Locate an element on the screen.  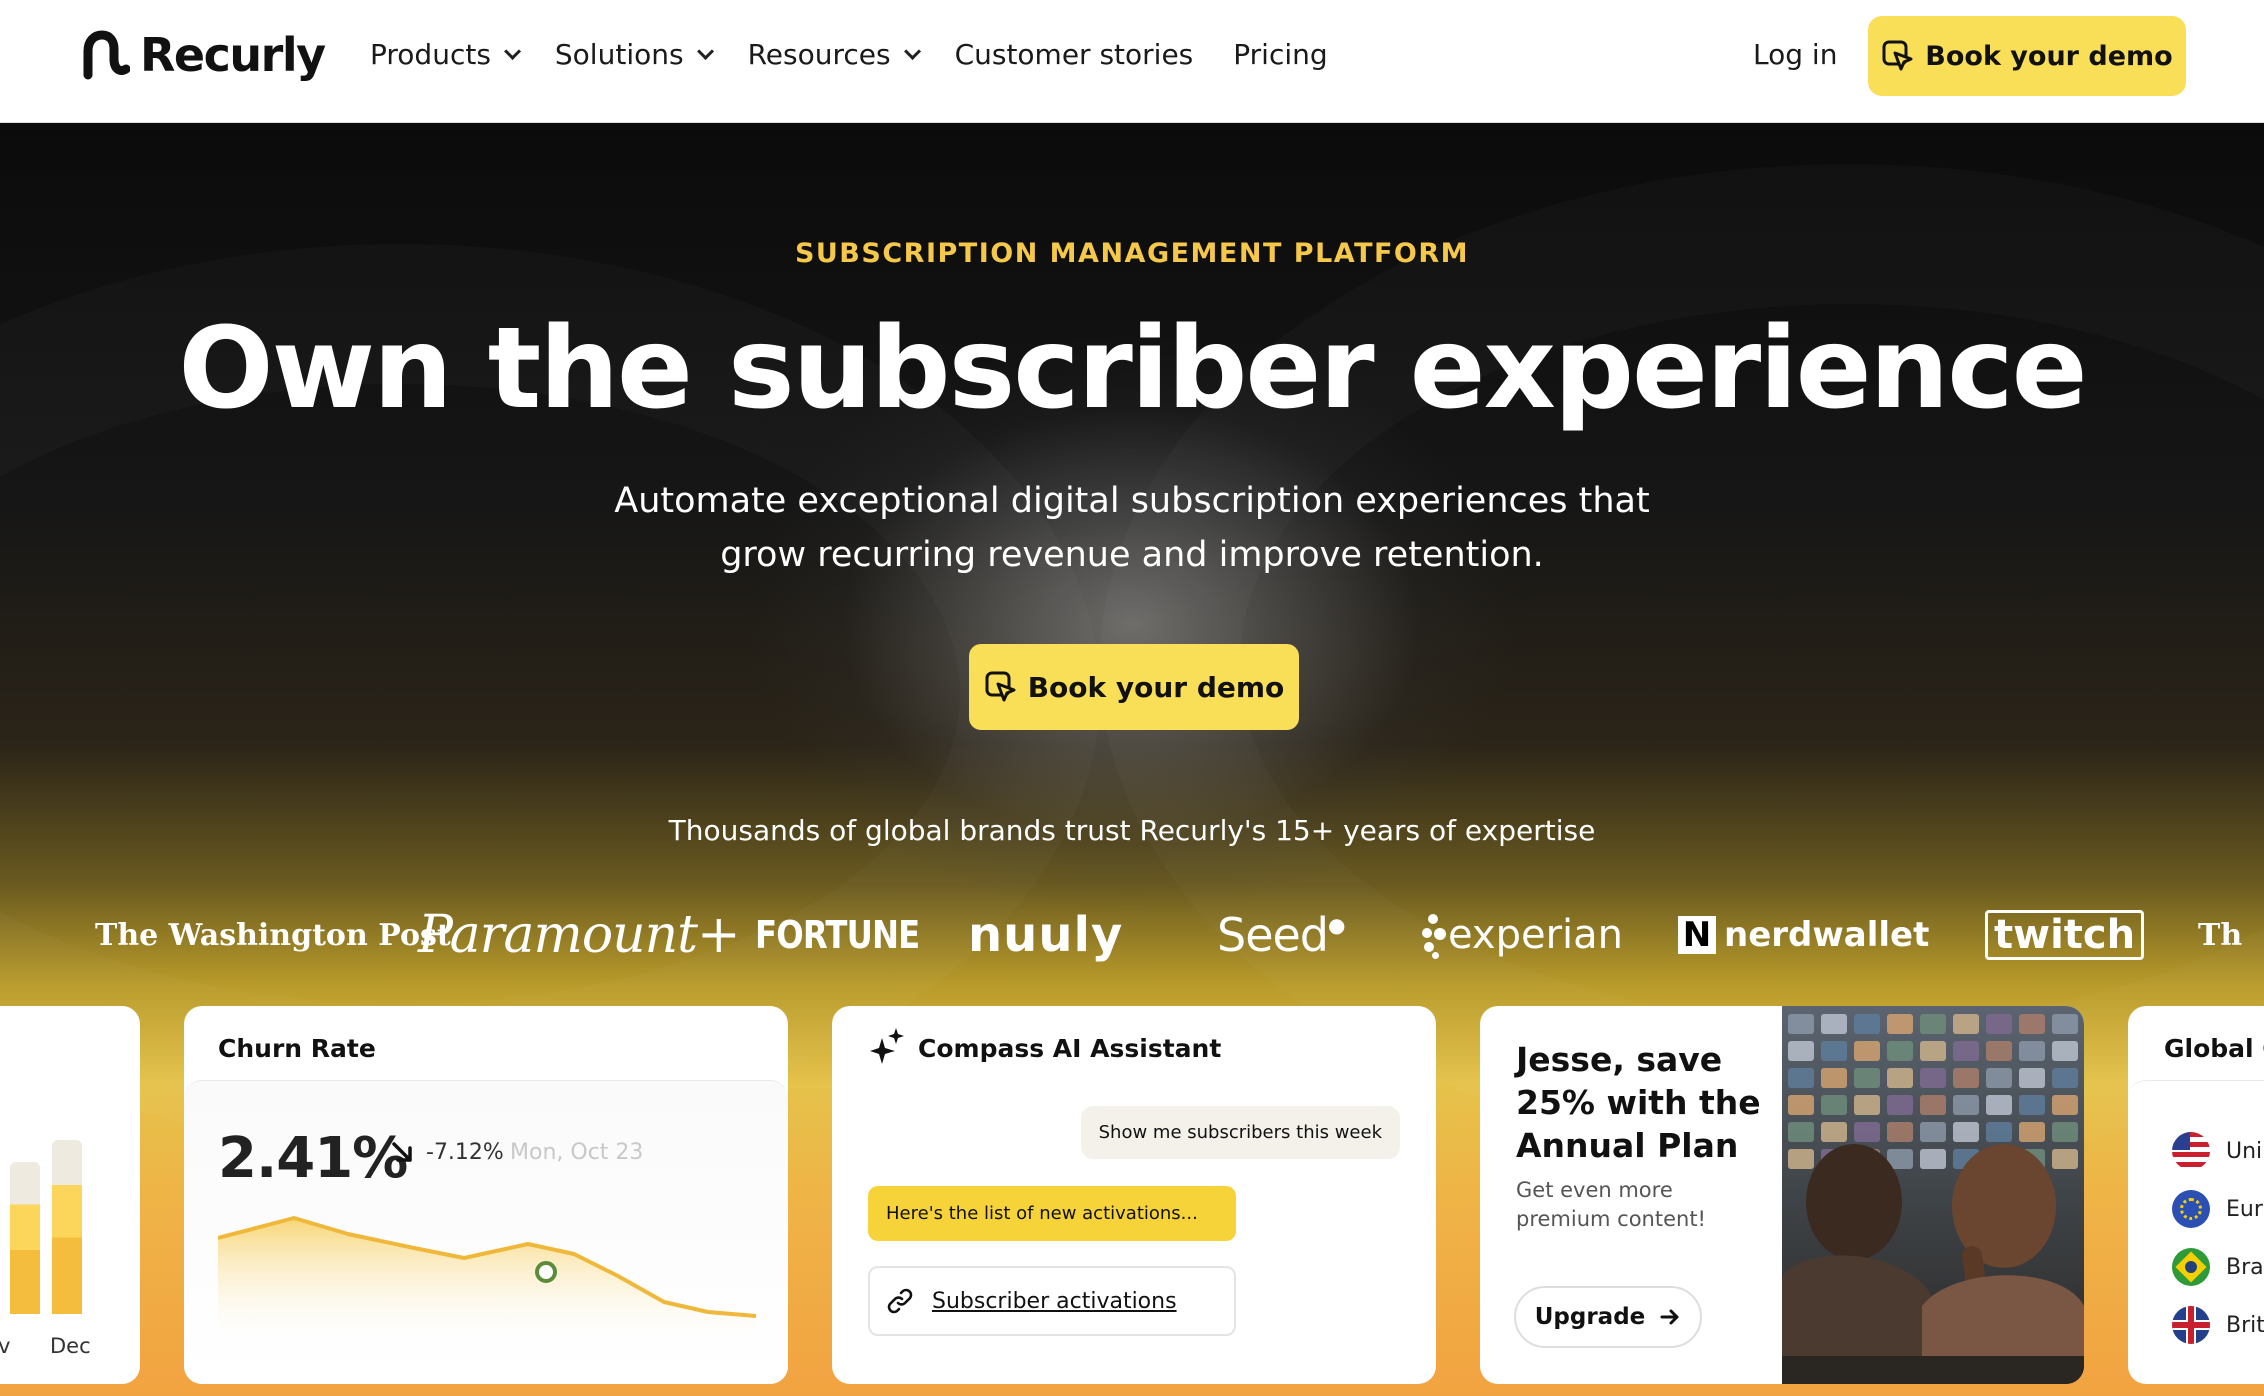
nav-item-label: Customer stories is located at coordinates (1074, 54).